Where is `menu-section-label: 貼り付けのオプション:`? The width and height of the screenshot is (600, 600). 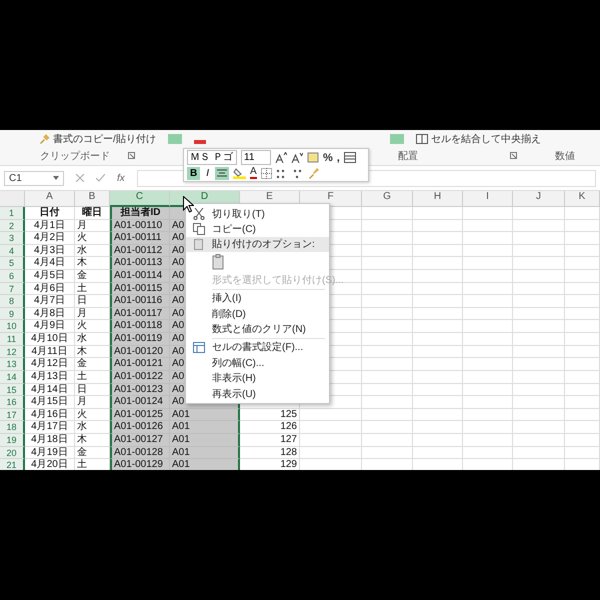 menu-section-label: 貼り付けのオプション: is located at coordinates (263, 245).